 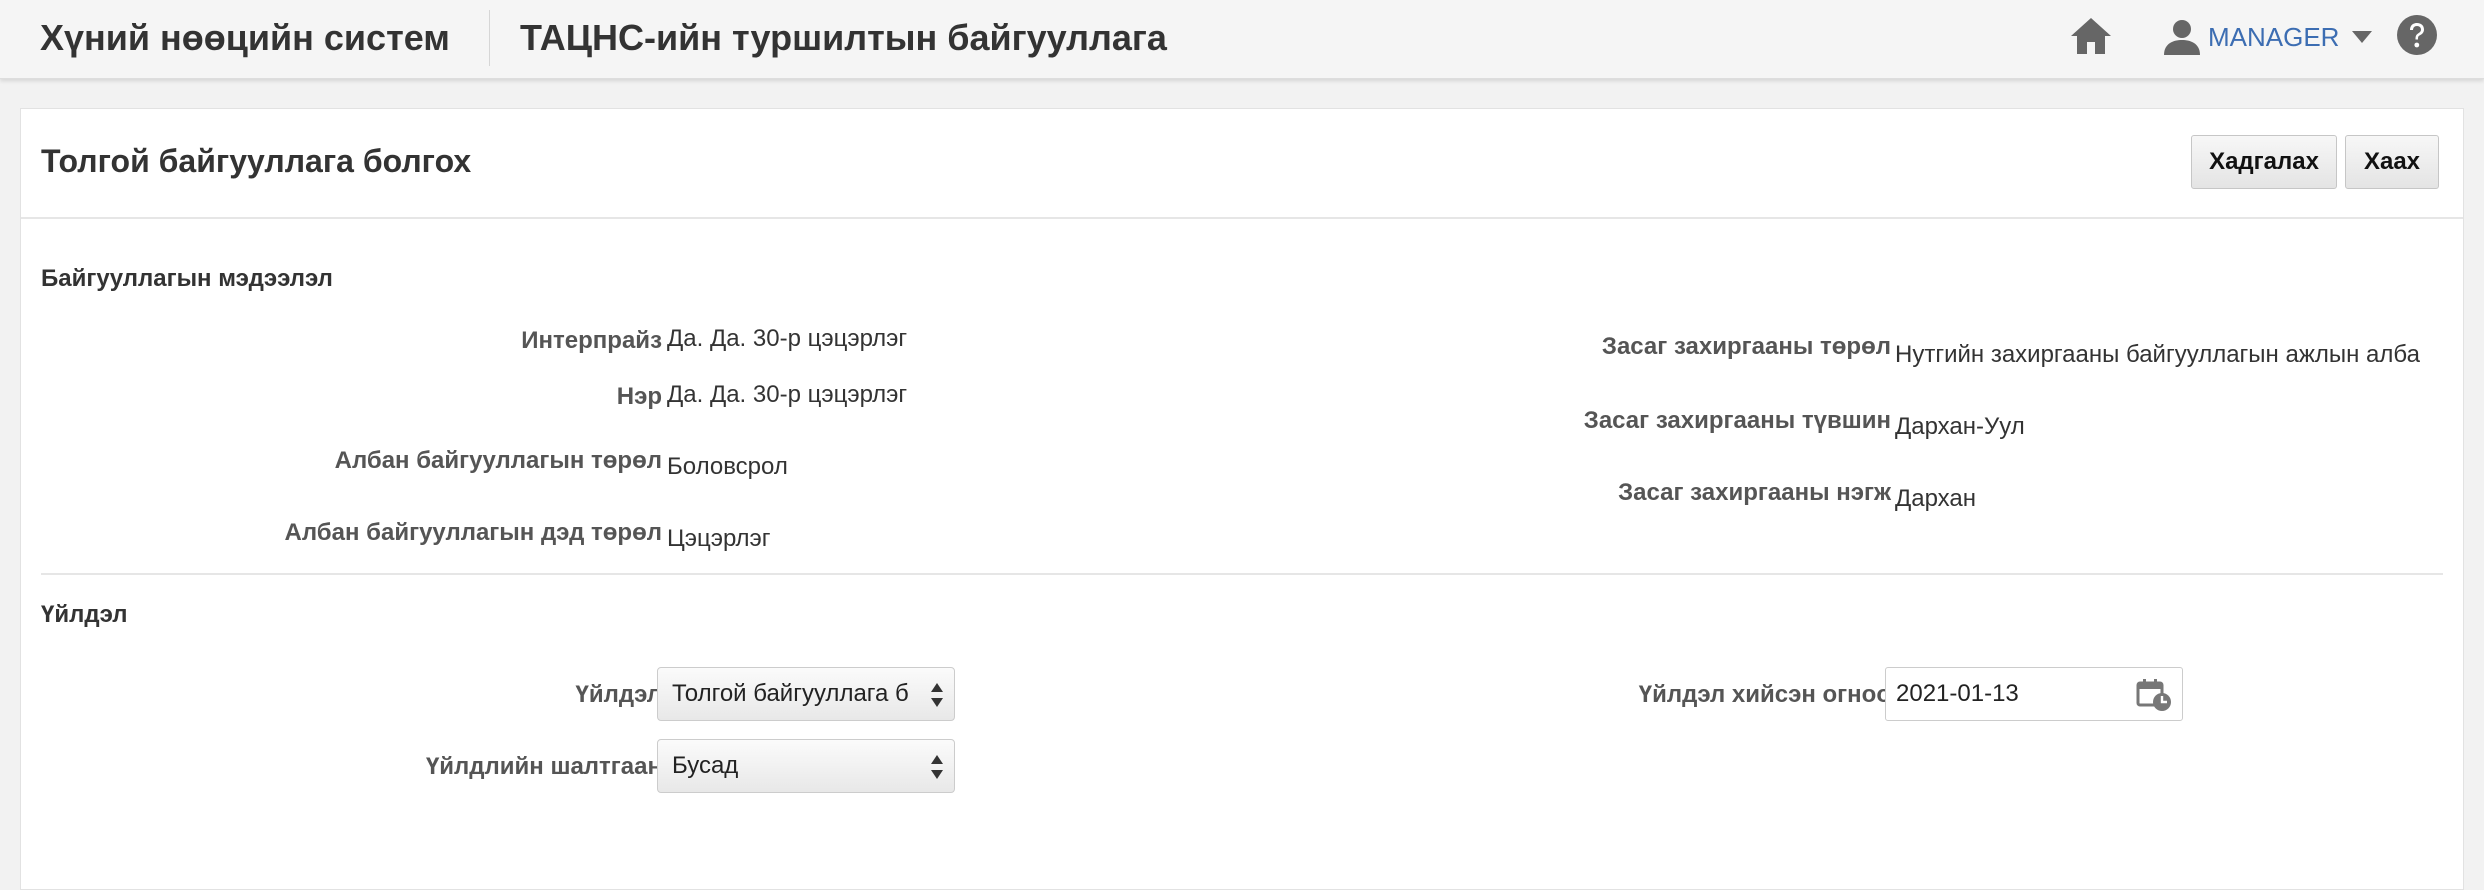 I want to click on save-button: Хадгалах, so click(x=2264, y=162).